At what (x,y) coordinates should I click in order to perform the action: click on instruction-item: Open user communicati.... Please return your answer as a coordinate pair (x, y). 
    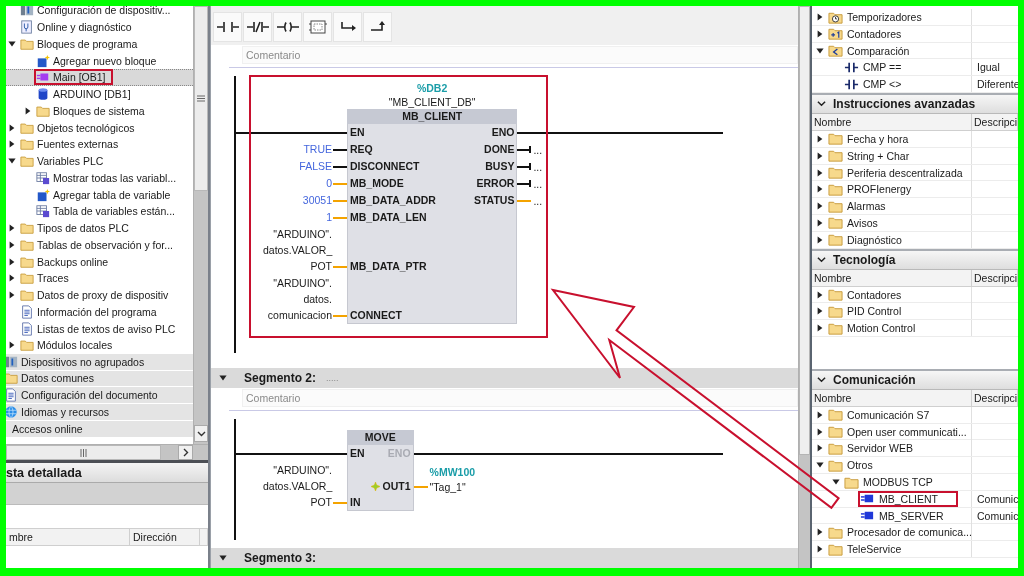
    Looking at the image, I should click on (892, 431).